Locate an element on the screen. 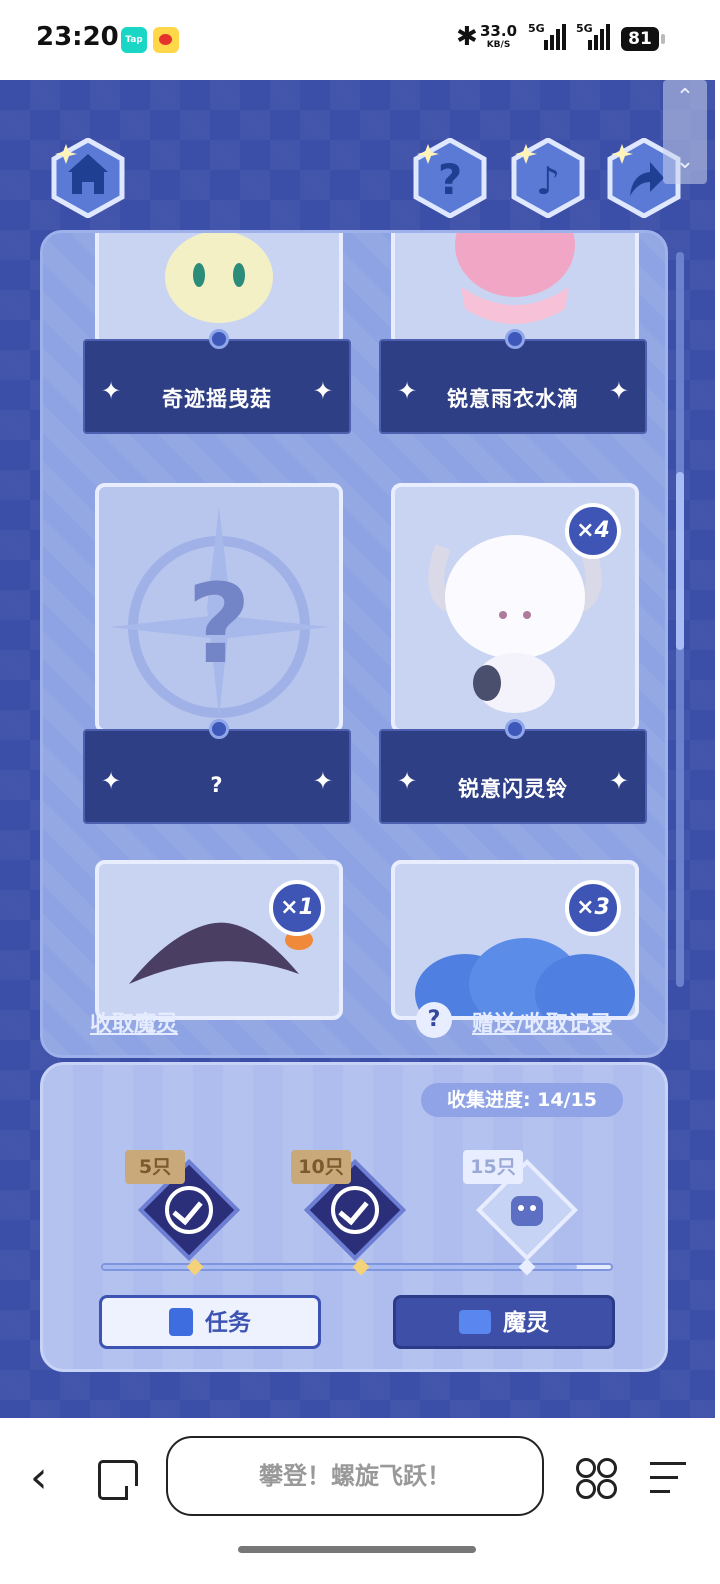 The height and width of the screenshot is (1584, 720). home-indicator is located at coordinates (357, 1549).